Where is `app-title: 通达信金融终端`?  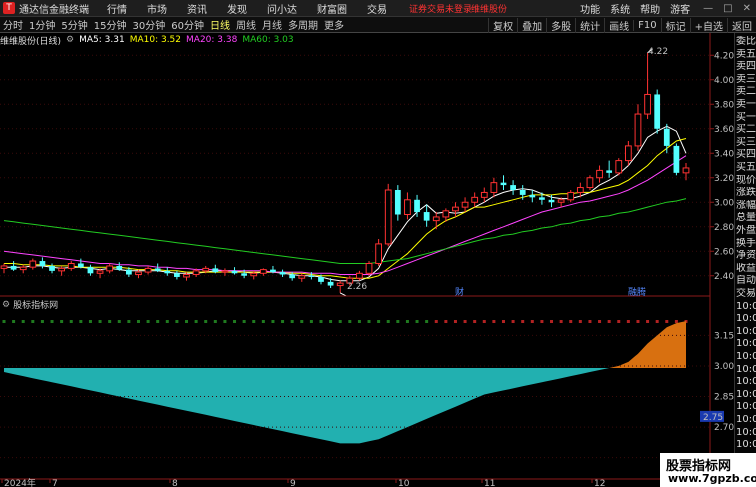
app-title: 通达信金融终端 is located at coordinates (54, 10).